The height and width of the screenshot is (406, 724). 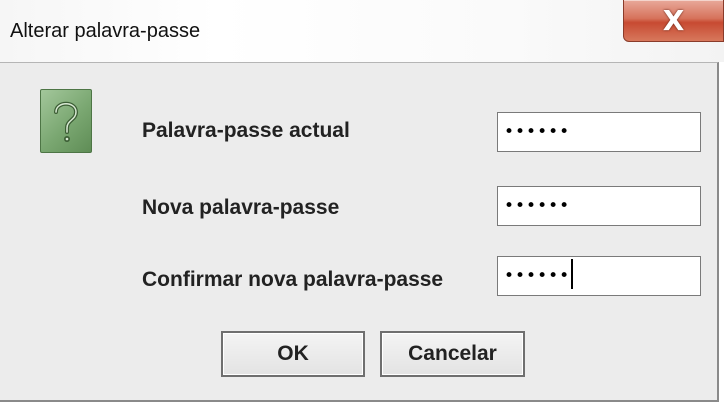 I want to click on new-password-label: Nova palavra-passe, so click(x=241, y=207).